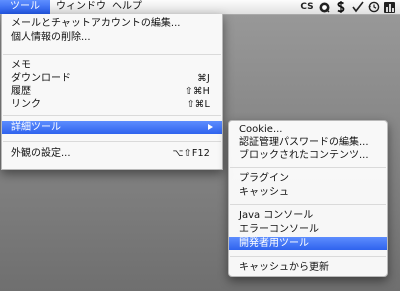  What do you see at coordinates (127, 7) in the screenshot?
I see `menubar-help: ヘルプ` at bounding box center [127, 7].